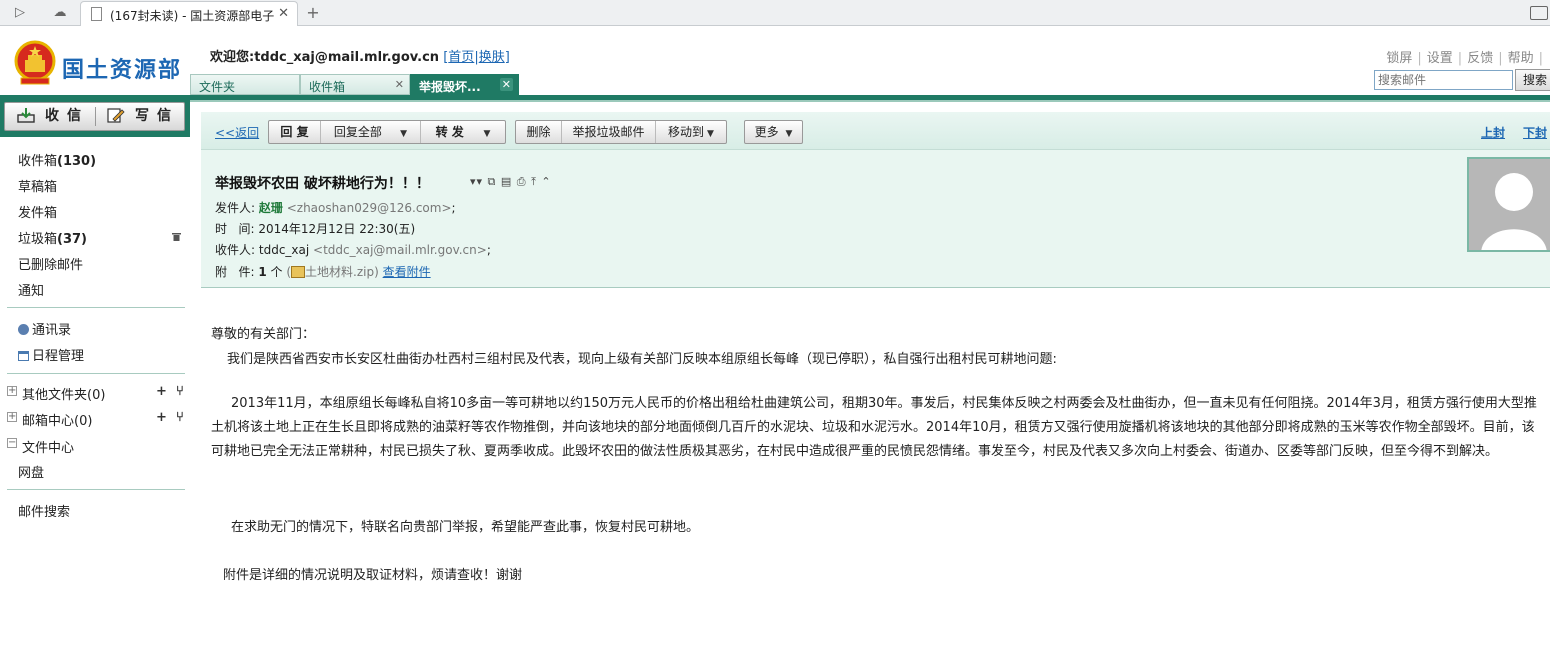 The width and height of the screenshot is (1550, 659). What do you see at coordinates (57, 419) in the screenshot?
I see `sidebar-item-mailbox-center: 邮箱中心(0)` at bounding box center [57, 419].